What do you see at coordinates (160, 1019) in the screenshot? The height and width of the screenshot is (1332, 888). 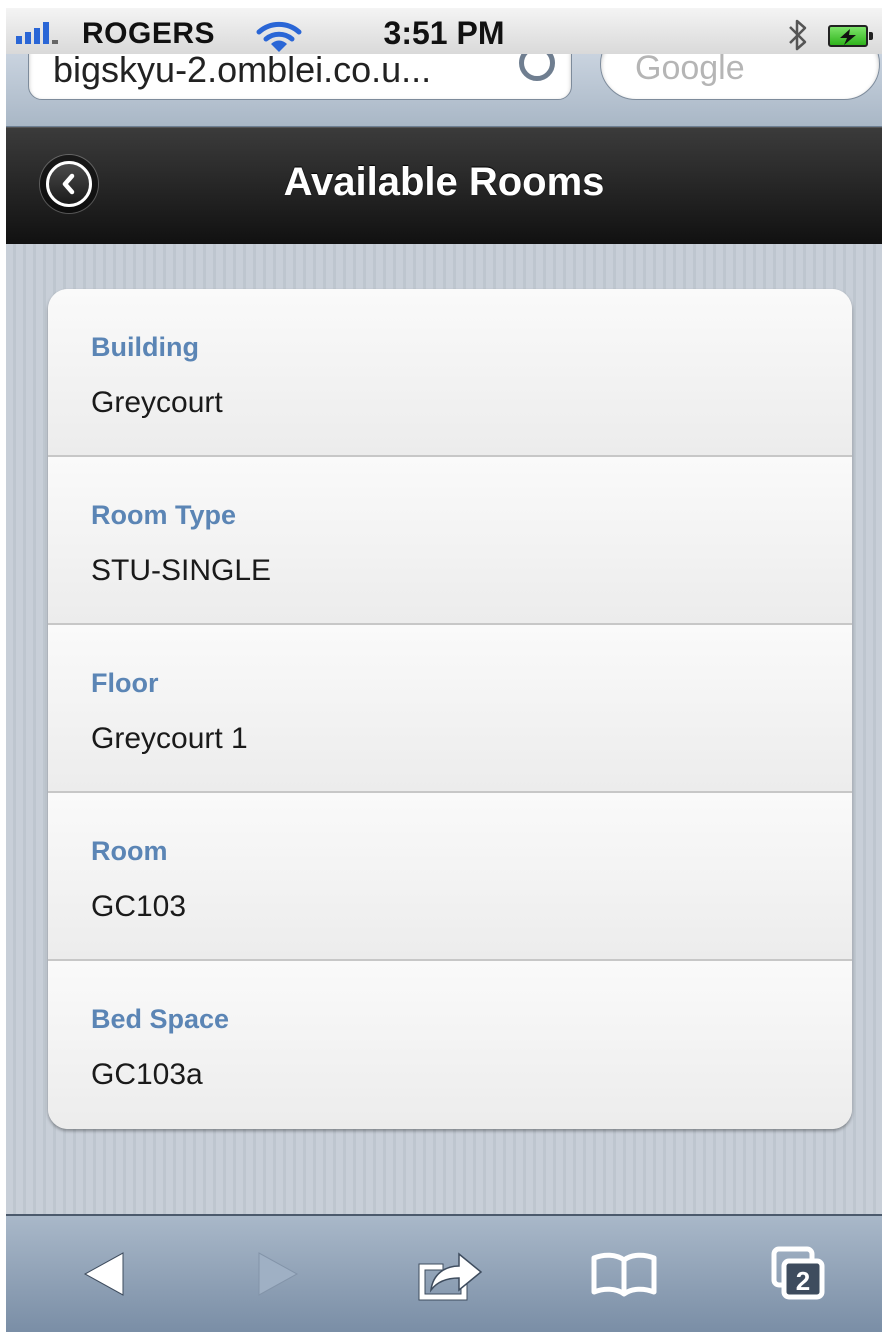 I see `field-label: Bed Space` at bounding box center [160, 1019].